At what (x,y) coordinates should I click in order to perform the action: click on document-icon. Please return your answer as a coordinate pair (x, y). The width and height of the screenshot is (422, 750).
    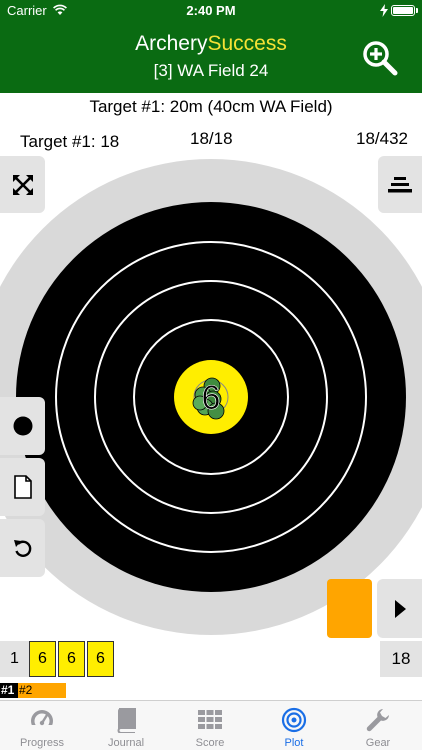
    Looking at the image, I should click on (22, 487).